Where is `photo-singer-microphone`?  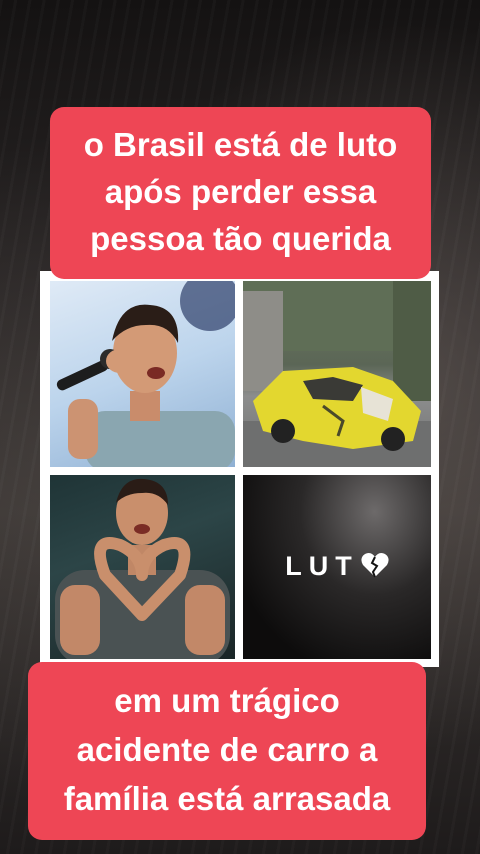
photo-singer-microphone is located at coordinates (142, 374).